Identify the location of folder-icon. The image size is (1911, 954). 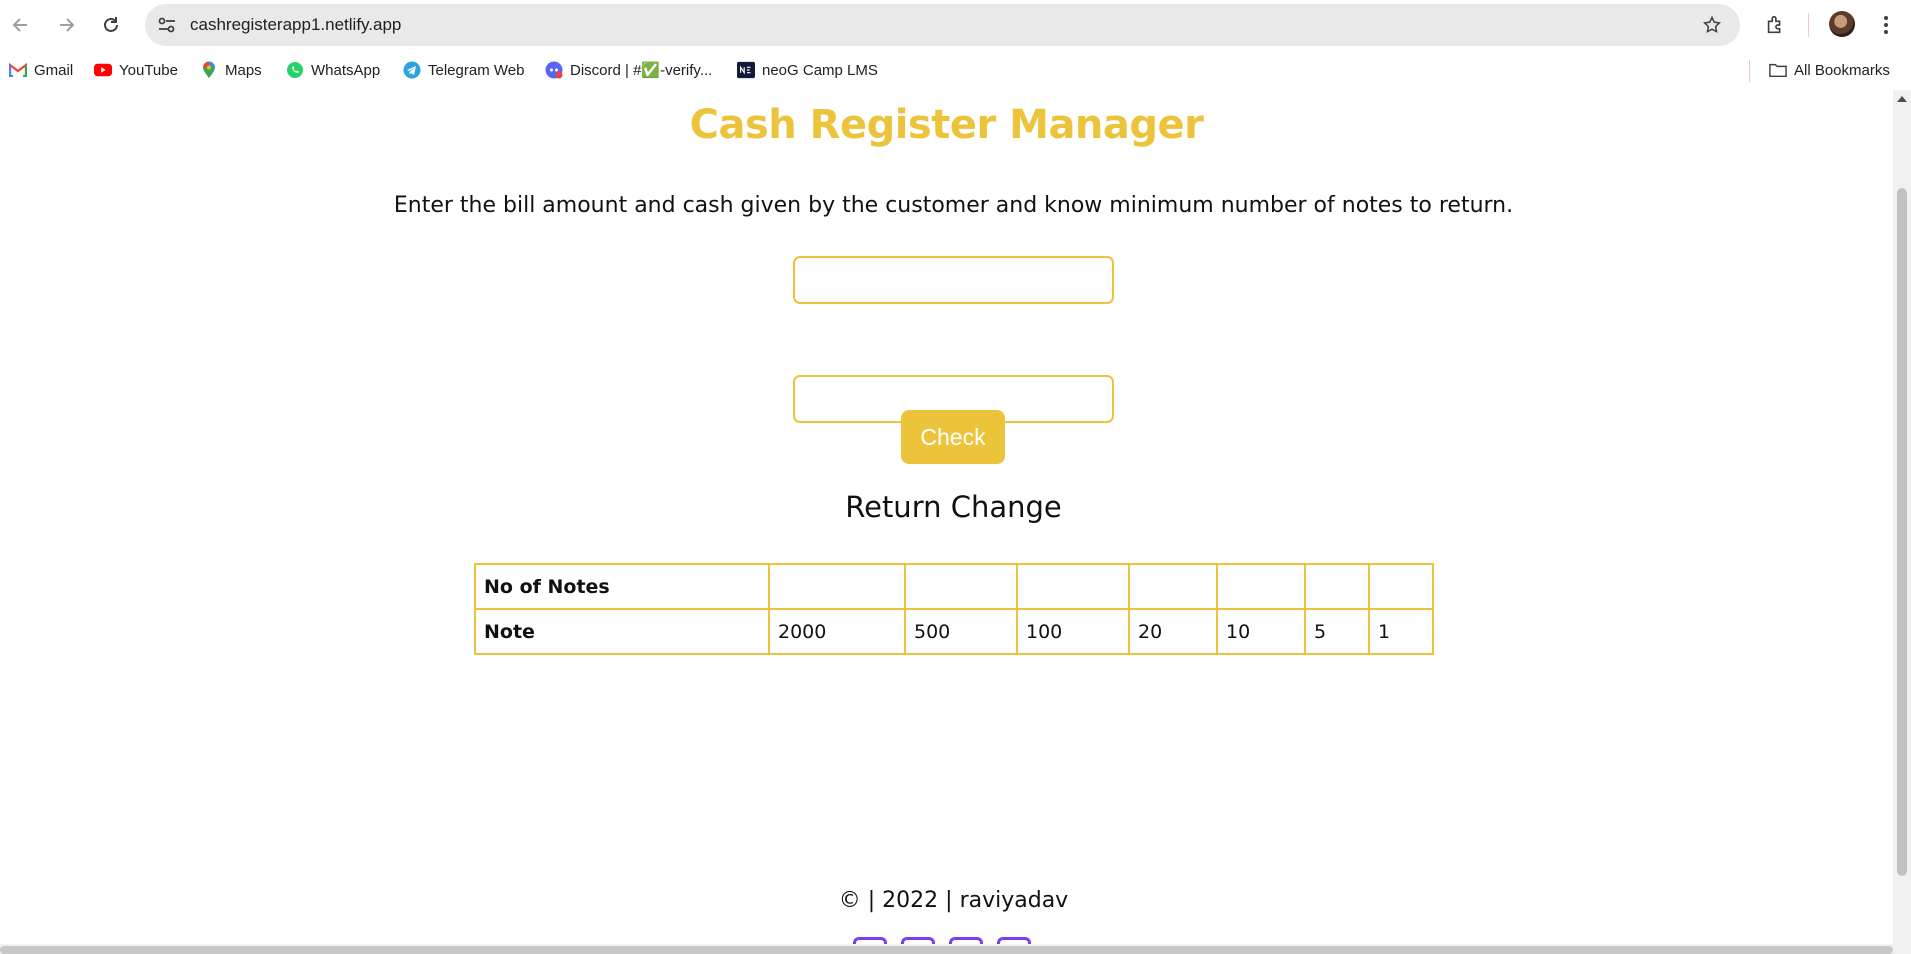
(1778, 70).